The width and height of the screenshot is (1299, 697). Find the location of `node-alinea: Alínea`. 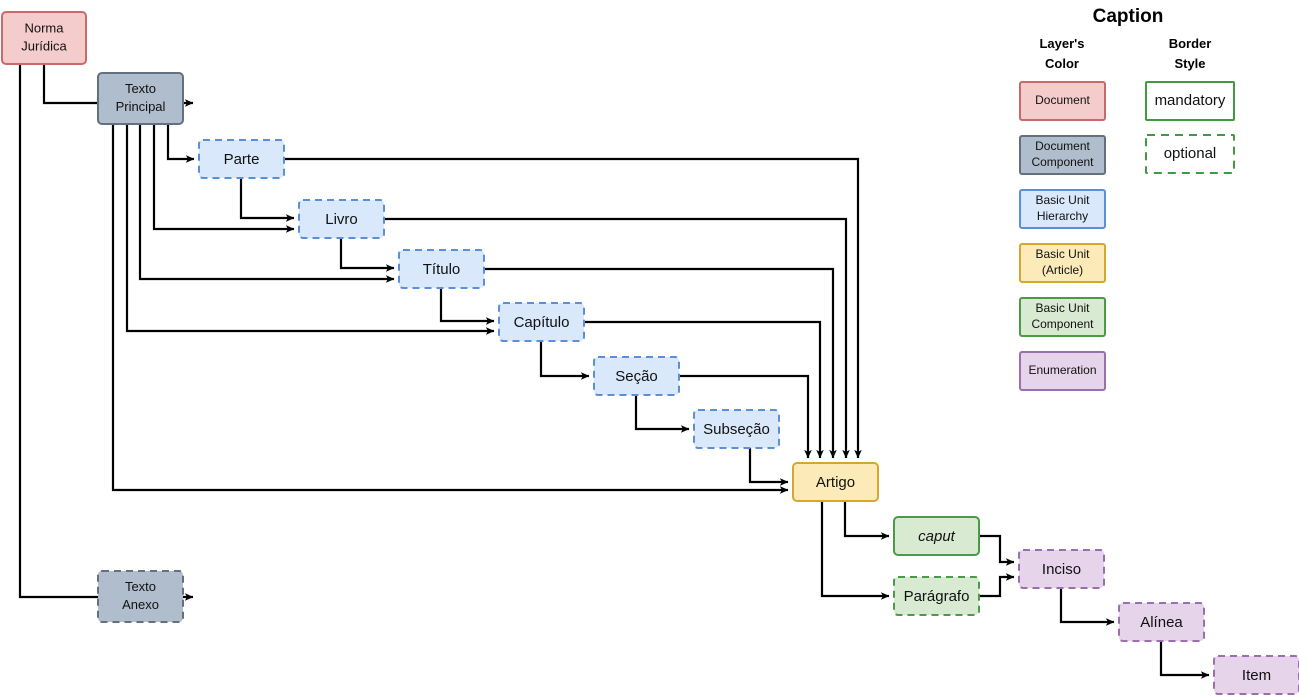

node-alinea: Alínea is located at coordinates (1161, 622).